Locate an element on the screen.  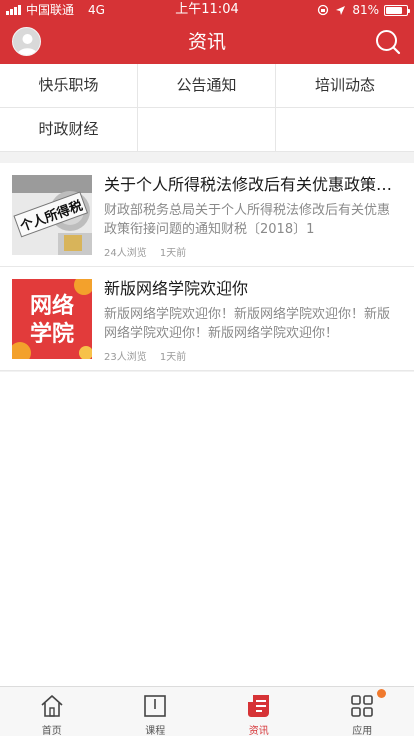
category-grid: 快乐职场 公告通知 培训动态 时政财经 is located at coordinates (207, 108).